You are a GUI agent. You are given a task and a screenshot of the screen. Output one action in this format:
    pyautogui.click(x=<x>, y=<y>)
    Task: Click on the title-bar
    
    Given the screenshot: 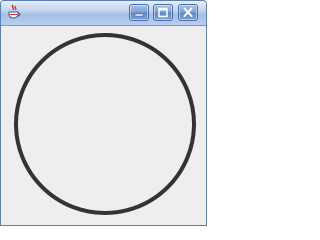 What is the action you would take?
    pyautogui.click(x=103, y=13)
    